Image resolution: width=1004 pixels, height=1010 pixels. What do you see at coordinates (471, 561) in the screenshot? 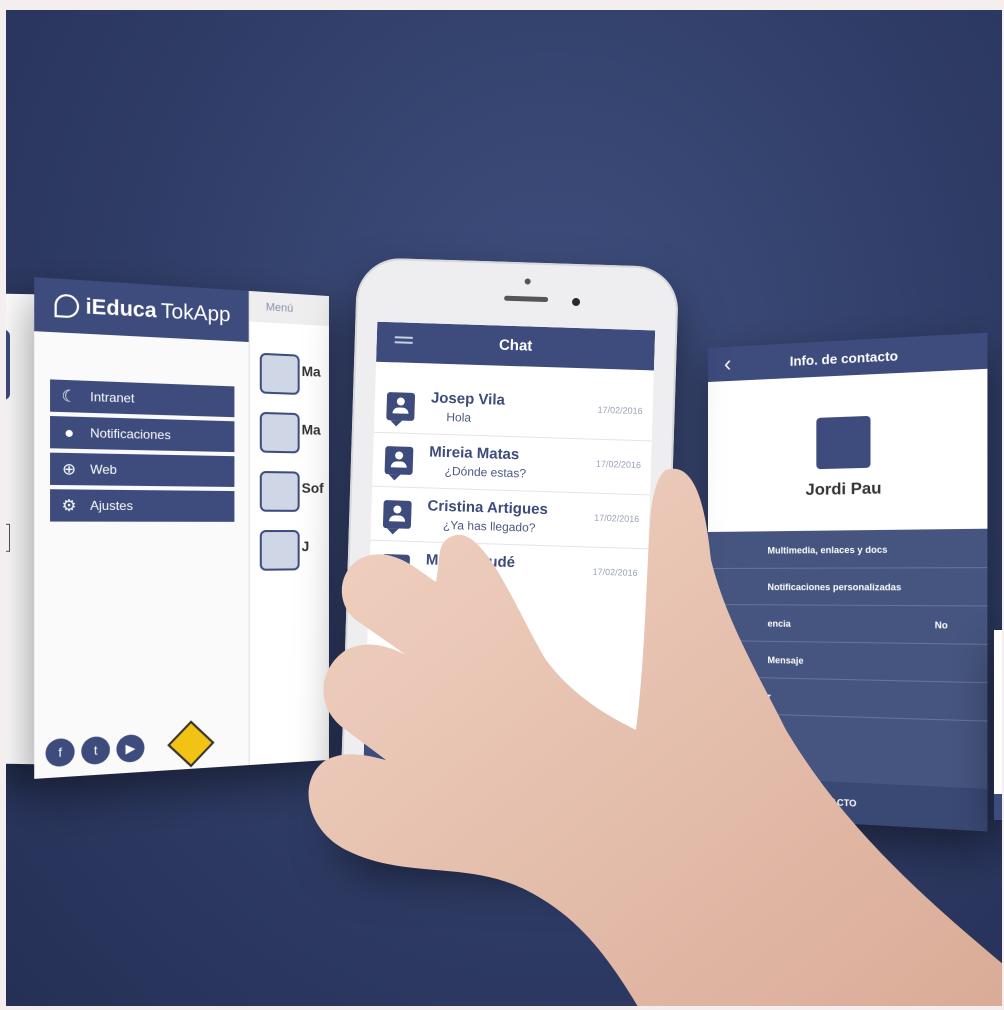
I see `chat-name: Miquel Rudé` at bounding box center [471, 561].